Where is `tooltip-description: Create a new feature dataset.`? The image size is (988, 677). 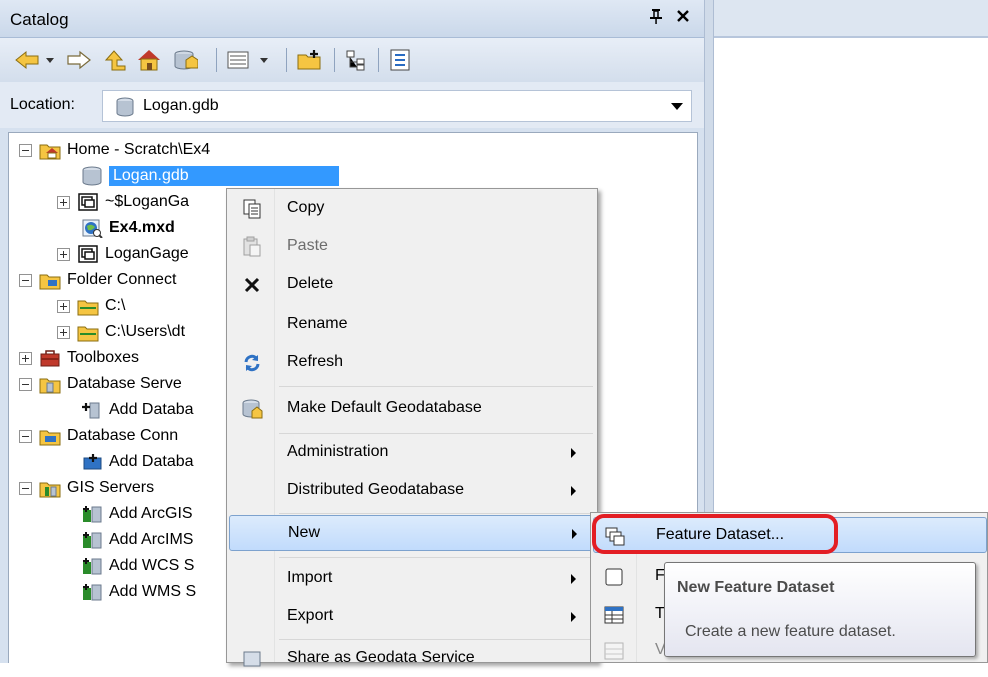
tooltip-description: Create a new feature dataset. is located at coordinates (790, 631).